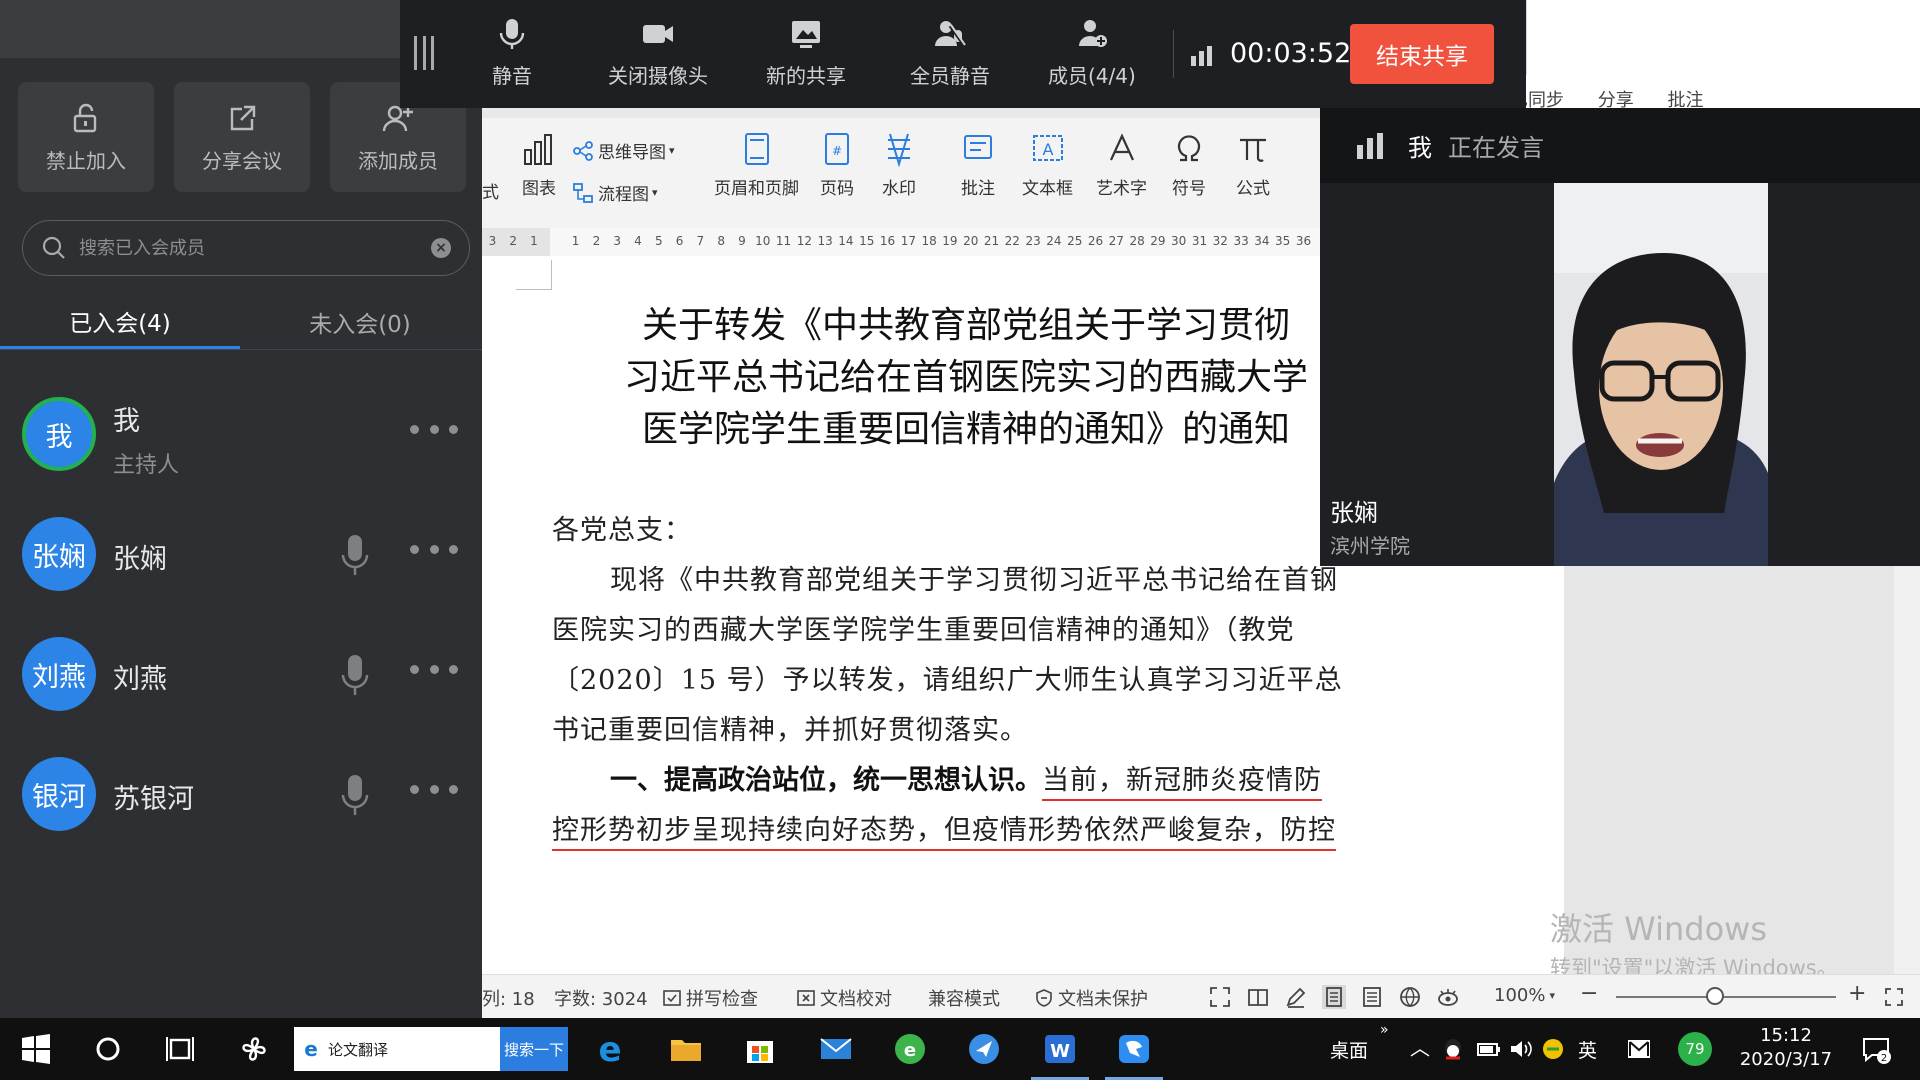 This screenshot has height=1080, width=1920. I want to click on stop-camera-button: 关闭摄像头, so click(658, 56).